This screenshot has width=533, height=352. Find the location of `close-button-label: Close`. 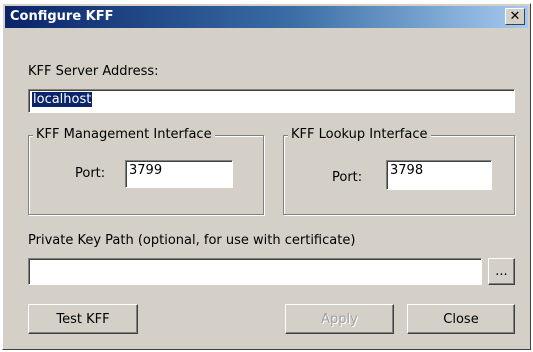

close-button-label: Close is located at coordinates (461, 319).